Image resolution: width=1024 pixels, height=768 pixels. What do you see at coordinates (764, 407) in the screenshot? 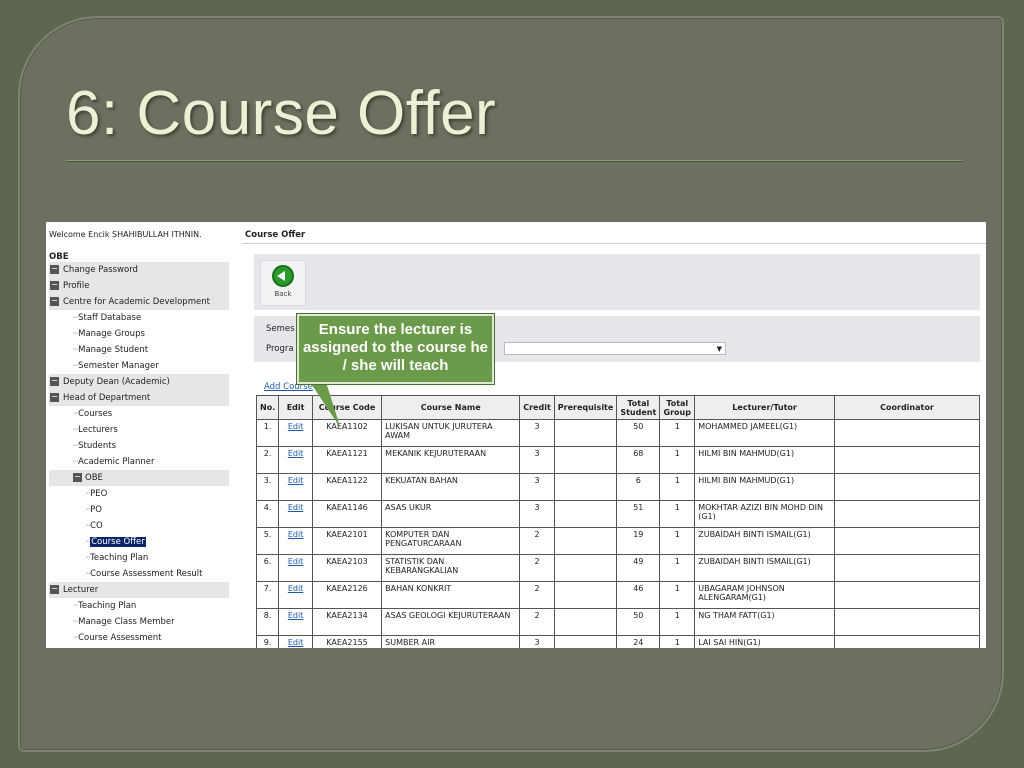
I see `col-header-lecturer: Lecturer/Tutor` at bounding box center [764, 407].